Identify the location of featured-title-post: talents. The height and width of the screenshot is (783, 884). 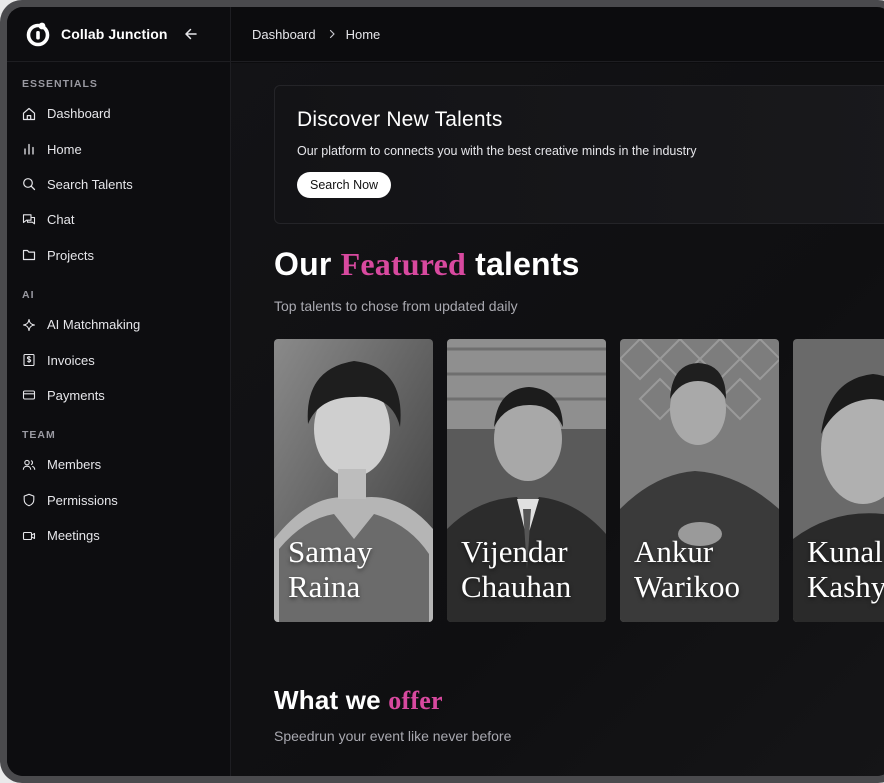
(523, 264).